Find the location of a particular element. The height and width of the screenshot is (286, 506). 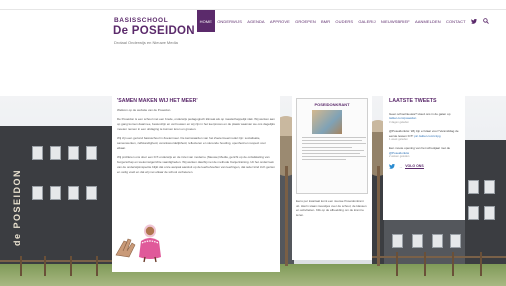

magnifier-glyph is located at coordinates (486, 21).